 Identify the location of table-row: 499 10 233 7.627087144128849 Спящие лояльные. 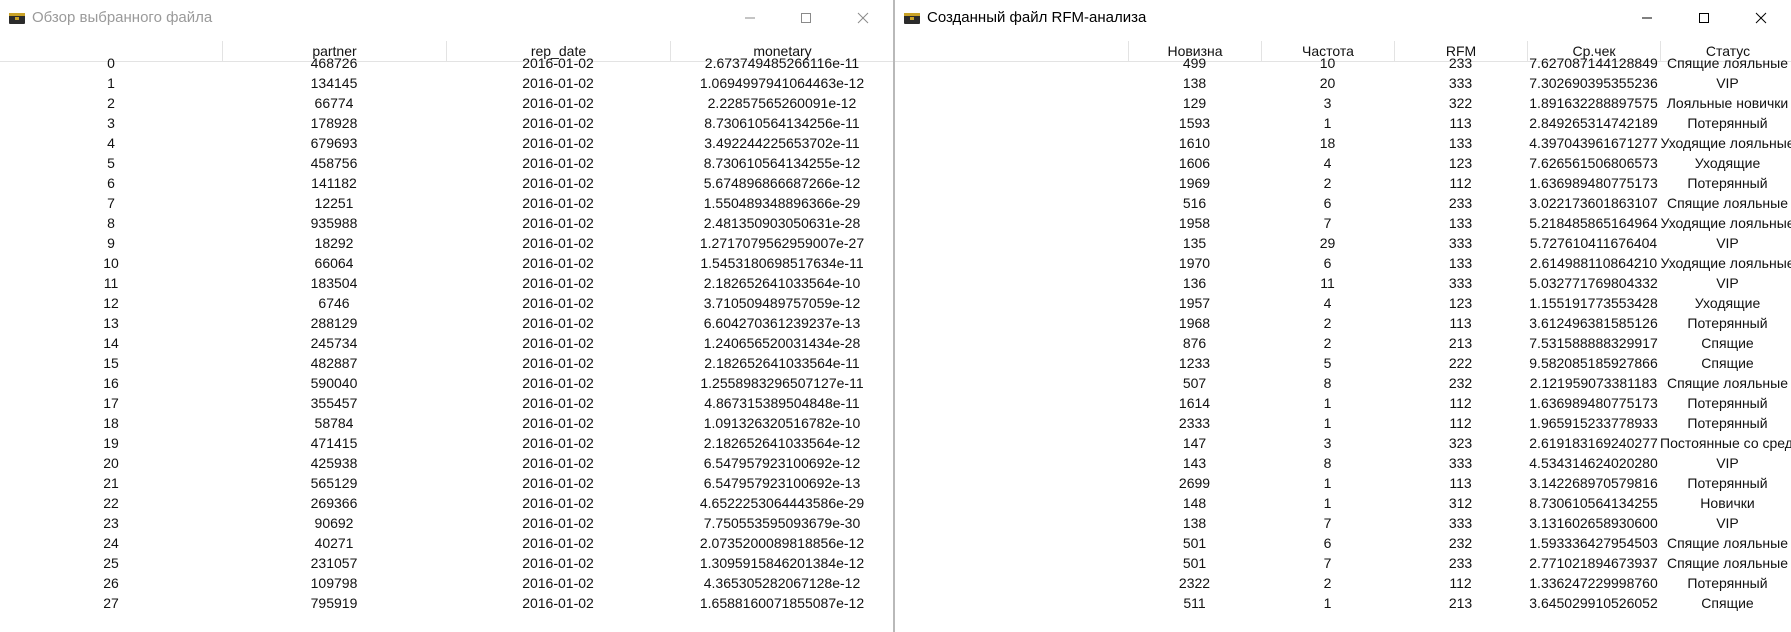
(1343, 63).